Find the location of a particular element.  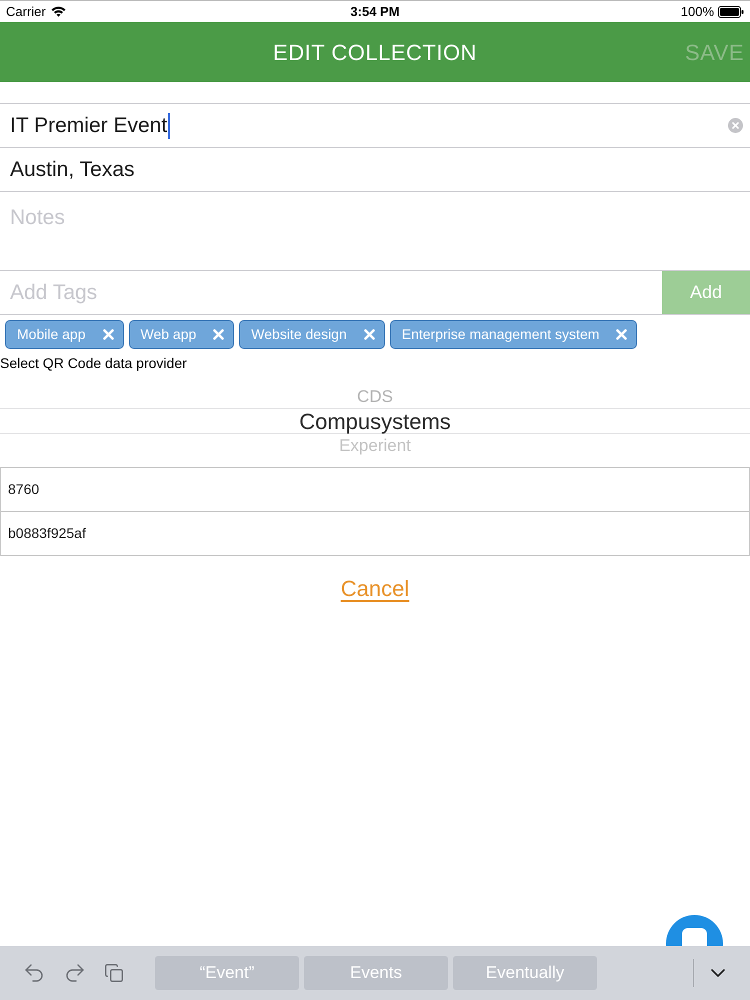

battery-percentage: 100% is located at coordinates (697, 11).